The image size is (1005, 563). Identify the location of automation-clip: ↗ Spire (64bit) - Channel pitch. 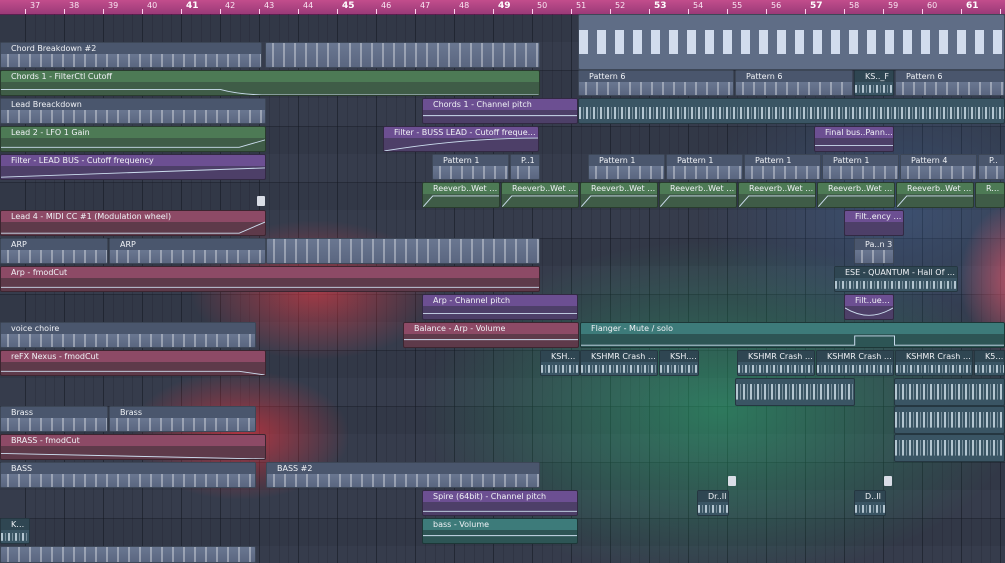
(500, 503).